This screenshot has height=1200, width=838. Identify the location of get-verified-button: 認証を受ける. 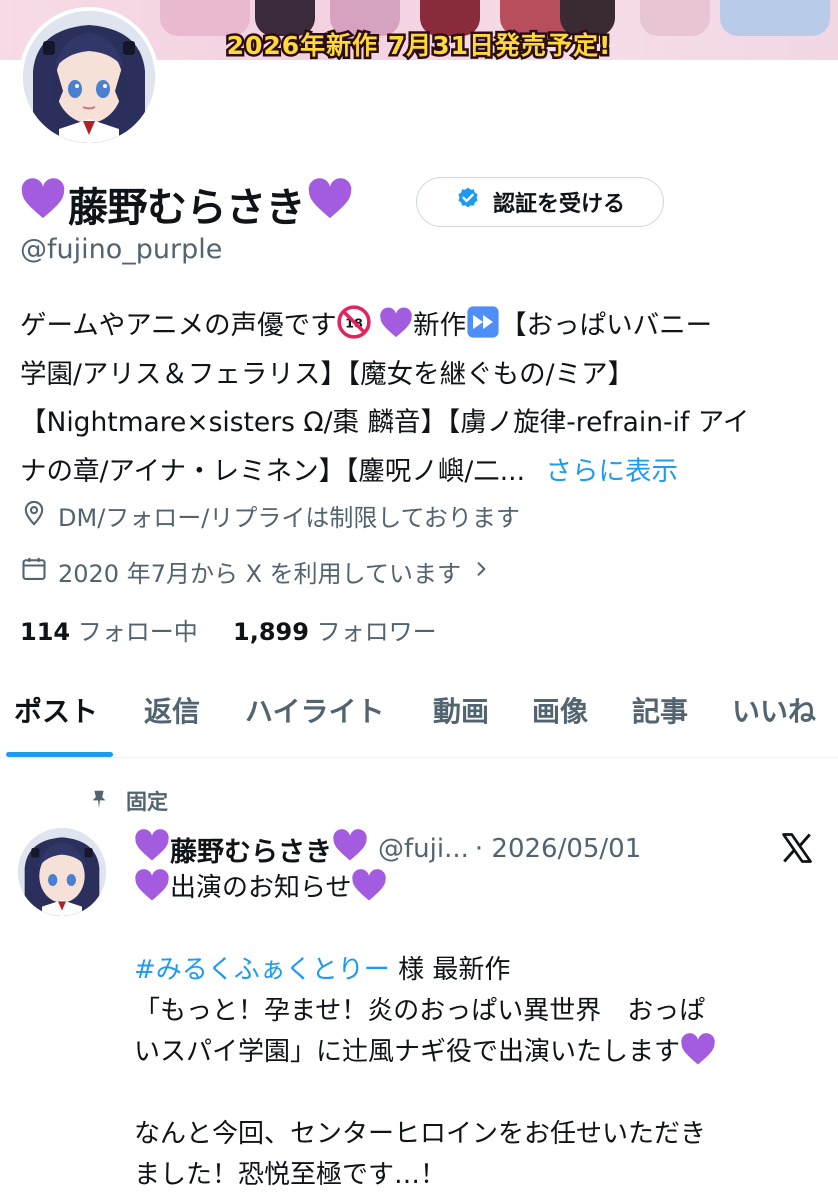
(540, 202).